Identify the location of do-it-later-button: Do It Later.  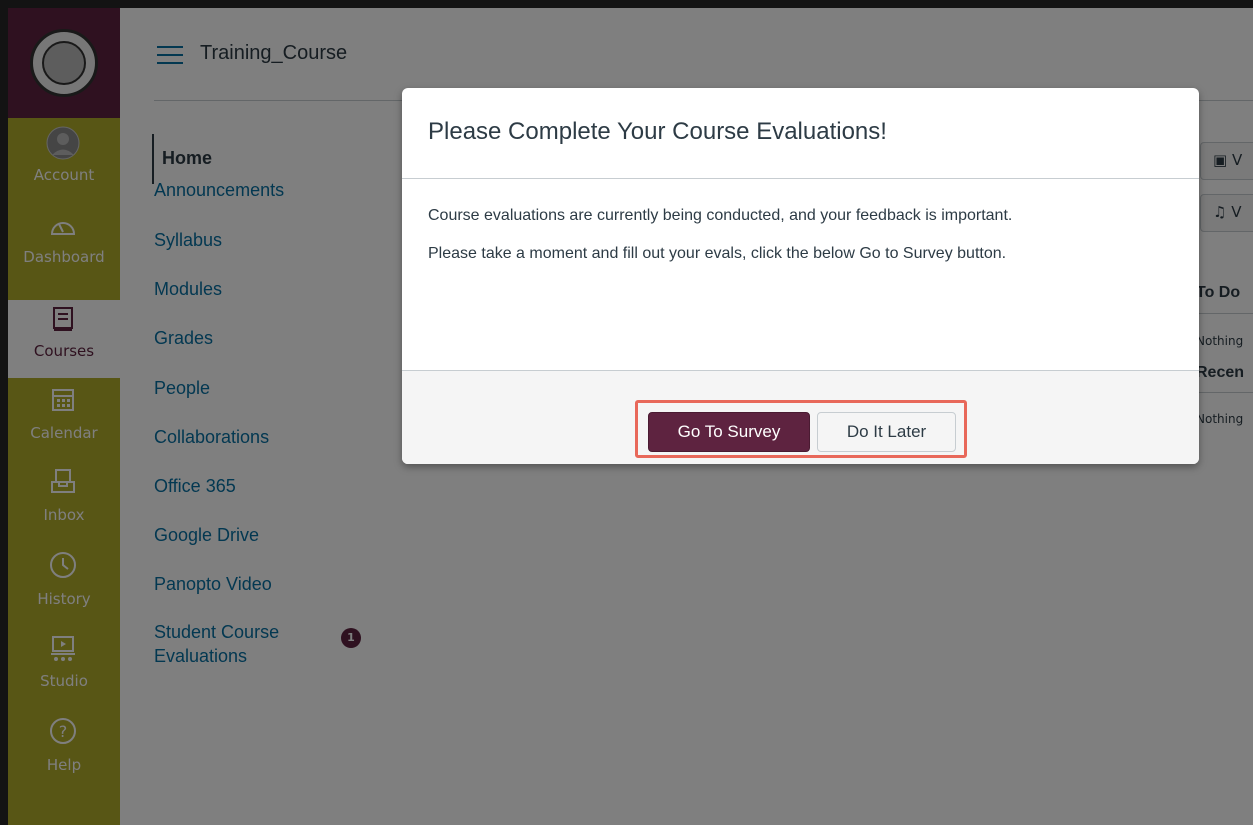
(886, 432).